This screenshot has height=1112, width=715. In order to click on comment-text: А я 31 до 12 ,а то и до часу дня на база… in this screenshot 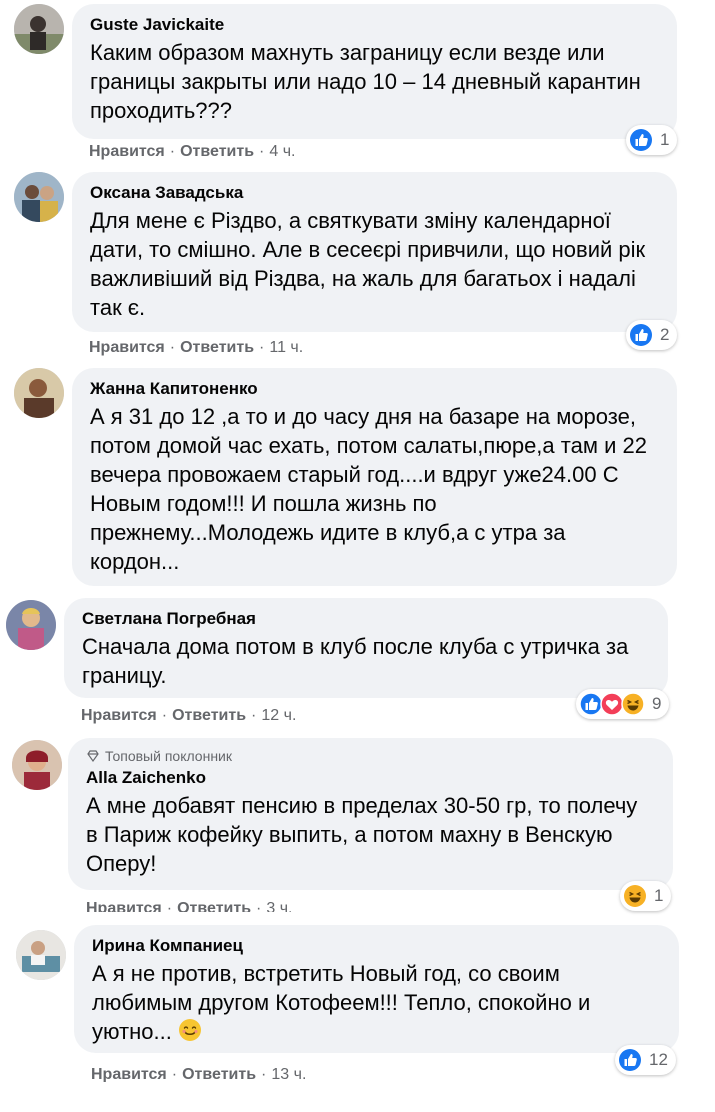, I will do `click(368, 489)`.